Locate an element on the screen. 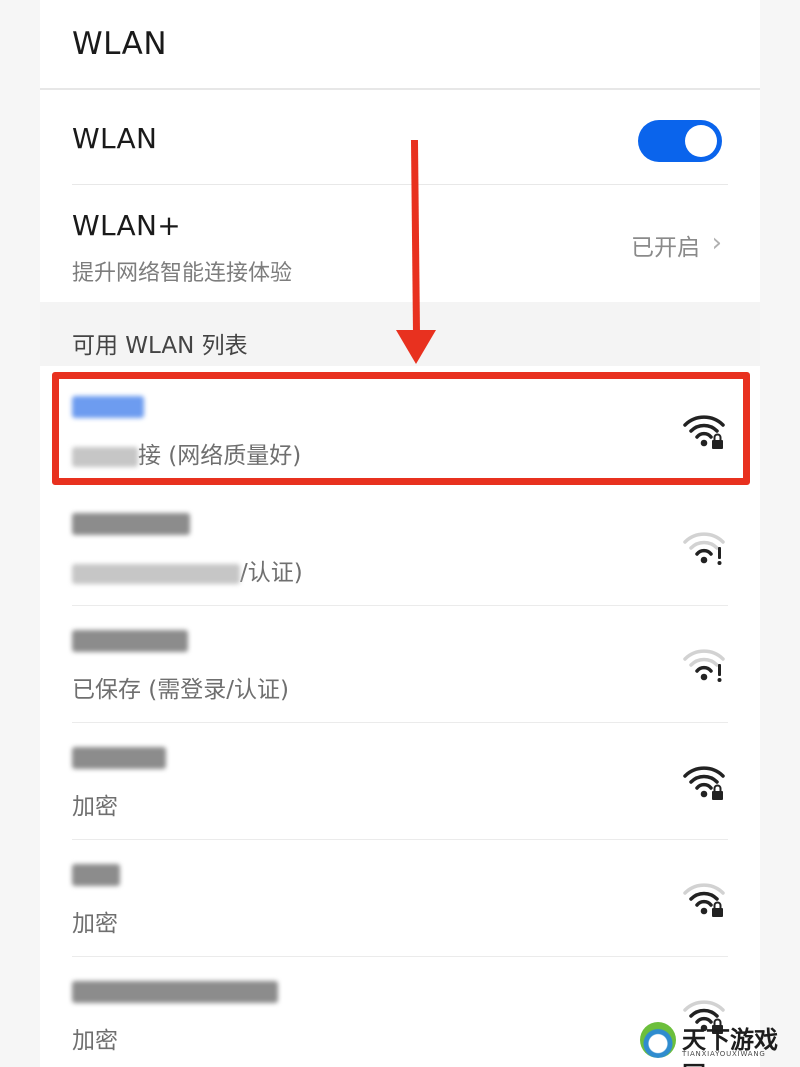  network-status: 已保存 (需登录/认证) is located at coordinates (181, 690).